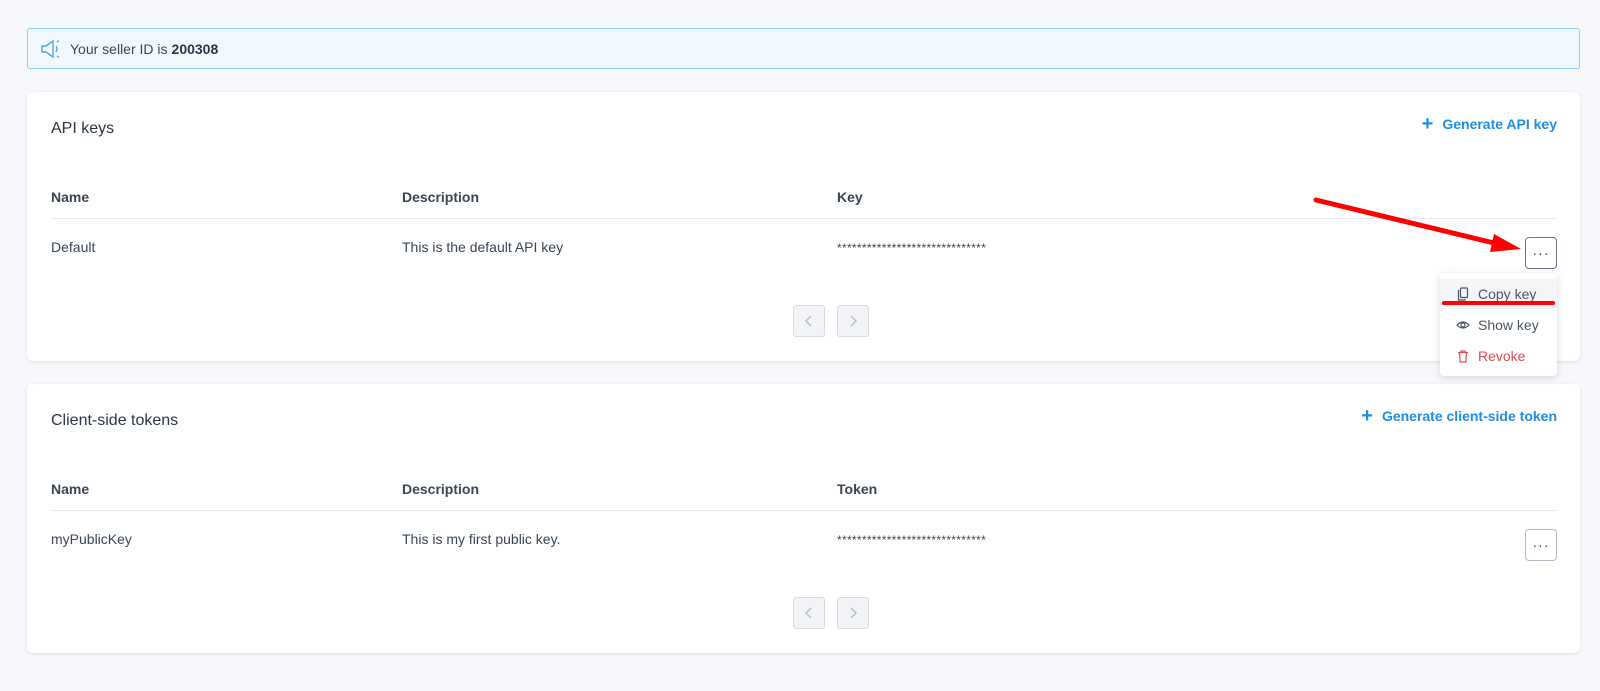 The image size is (1600, 691). Describe the element at coordinates (195, 48) in the screenshot. I see `seller-id-value: 200308` at that location.